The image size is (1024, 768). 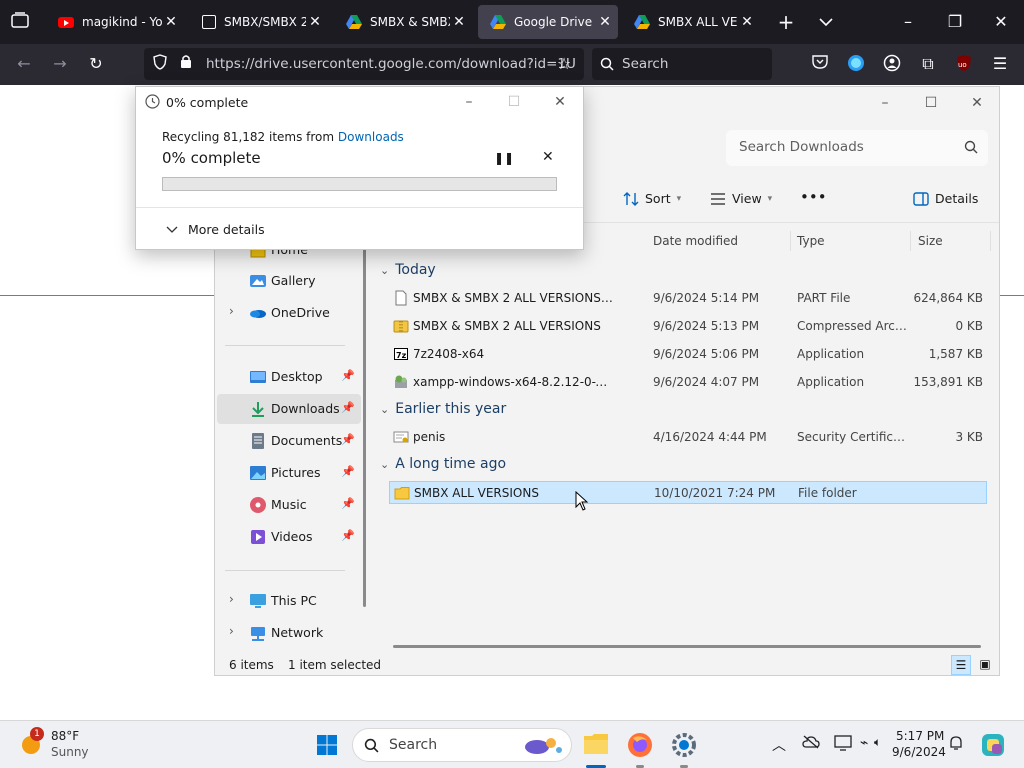 I want to click on sidebar-scrollbar, so click(x=364, y=417).